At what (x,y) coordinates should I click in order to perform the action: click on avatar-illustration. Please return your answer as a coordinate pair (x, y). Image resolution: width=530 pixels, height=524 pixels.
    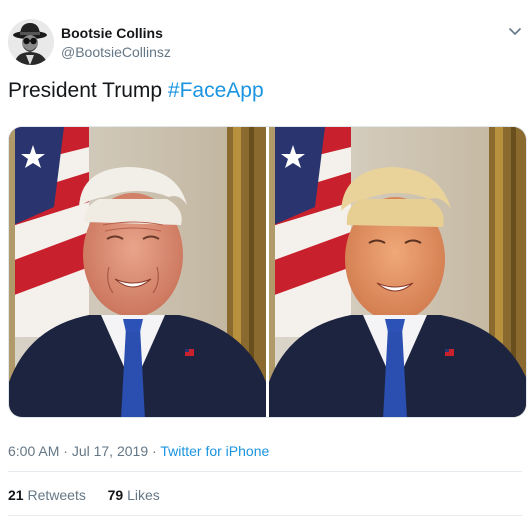
    Looking at the image, I should click on (31, 42).